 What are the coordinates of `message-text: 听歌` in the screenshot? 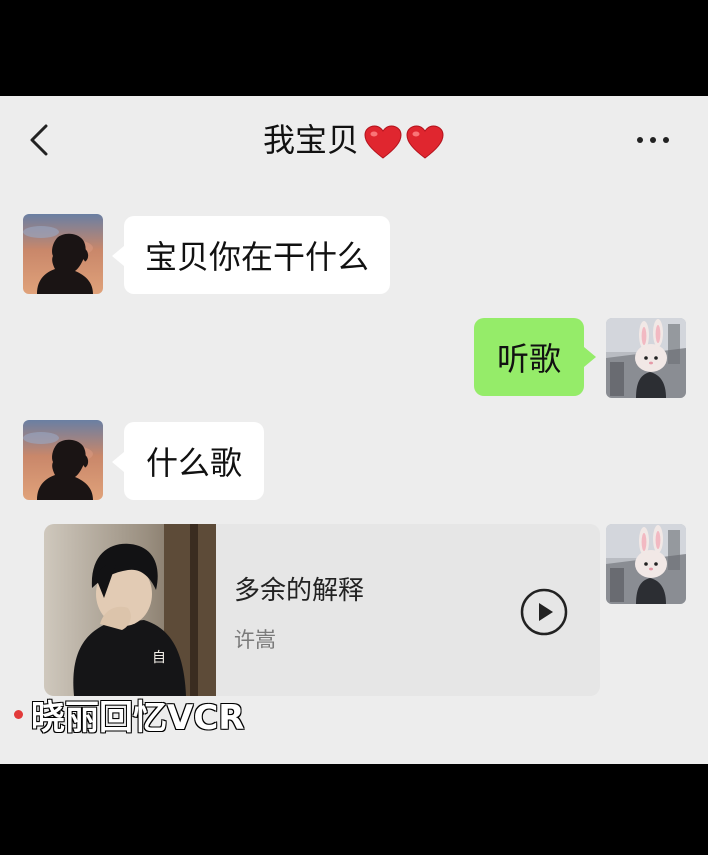 It's located at (528, 359).